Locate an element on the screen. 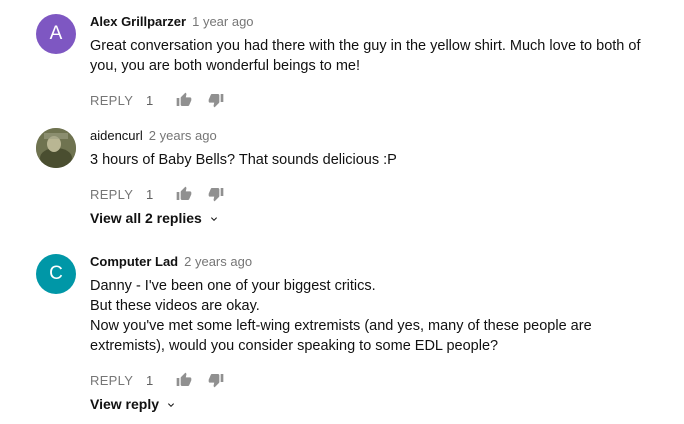  view-all-replies-link: View all 2 replies is located at coordinates (155, 218).